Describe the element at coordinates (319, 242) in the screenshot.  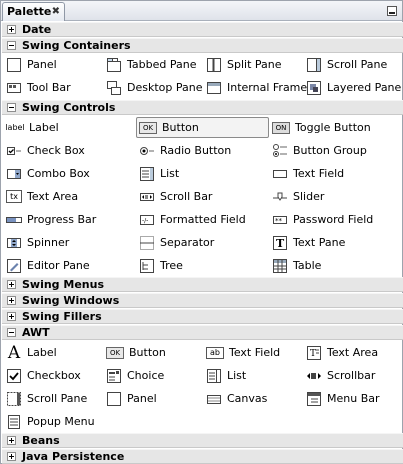
I see `item-label: Text Pane` at that location.